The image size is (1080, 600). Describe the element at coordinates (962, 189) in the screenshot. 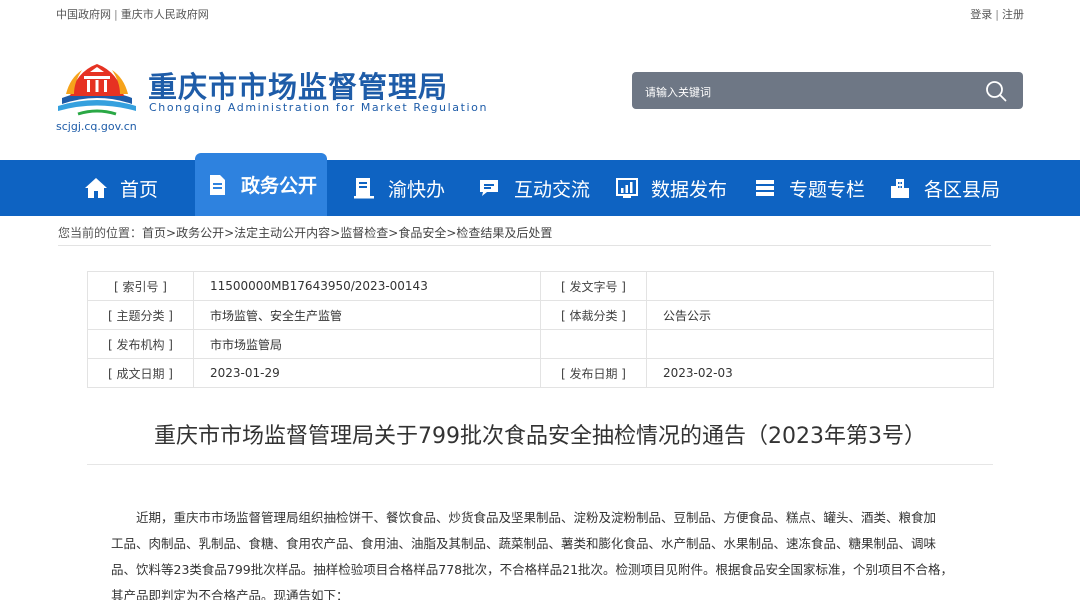

I see `nav-label: 各区县局` at that location.